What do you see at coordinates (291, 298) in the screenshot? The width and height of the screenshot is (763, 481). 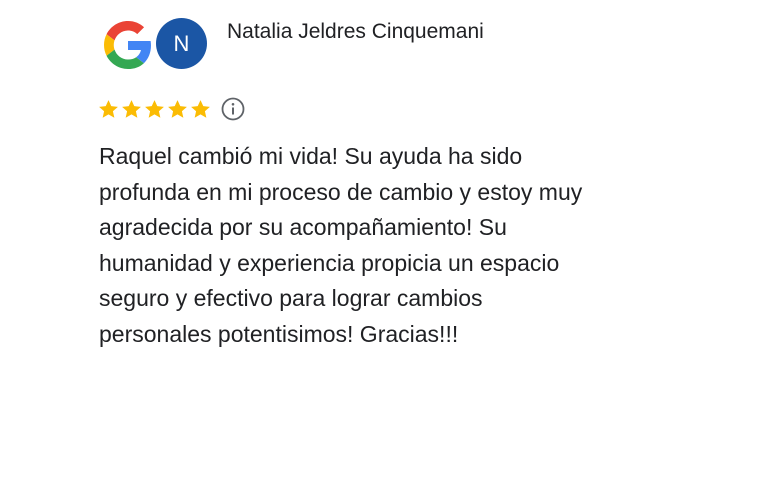 I see `review-text-line: seguro y efectivo para lograr cambios` at bounding box center [291, 298].